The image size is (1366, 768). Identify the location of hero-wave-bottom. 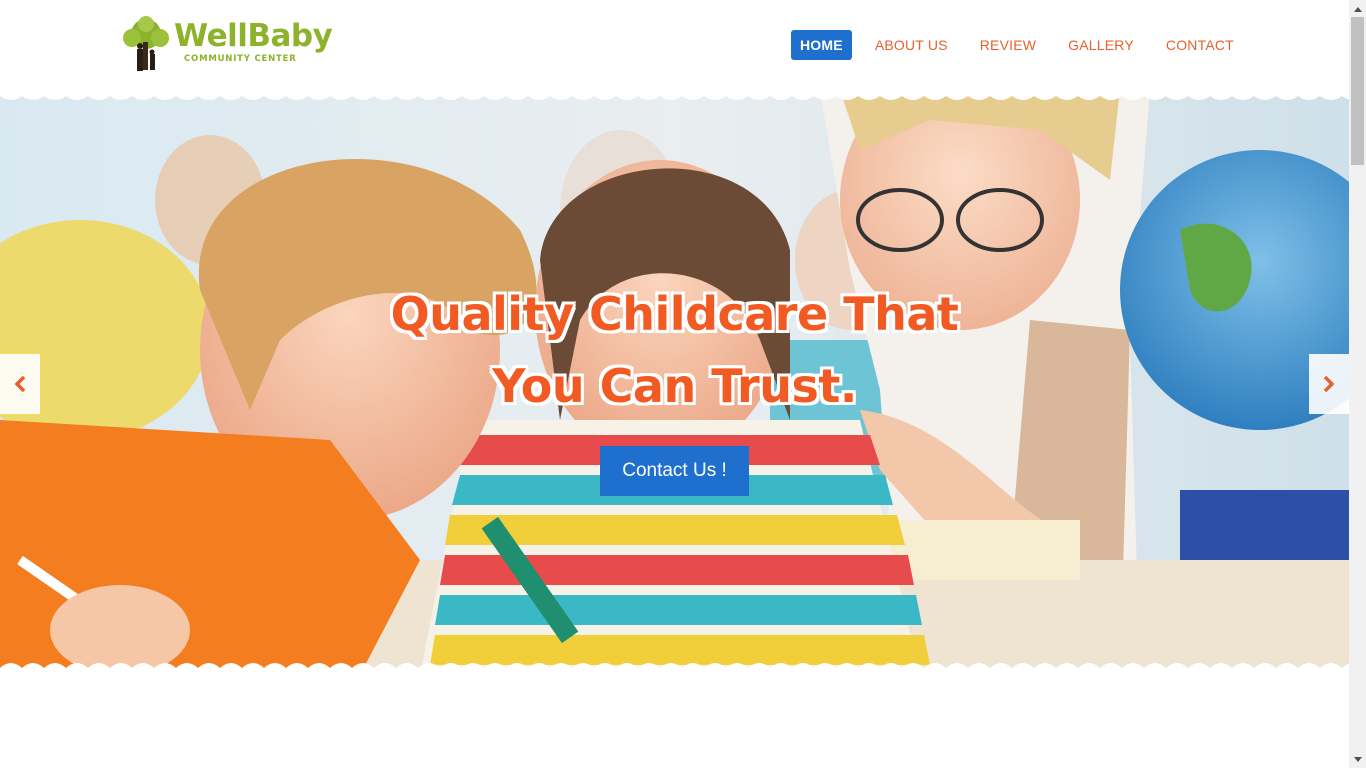
(674, 669).